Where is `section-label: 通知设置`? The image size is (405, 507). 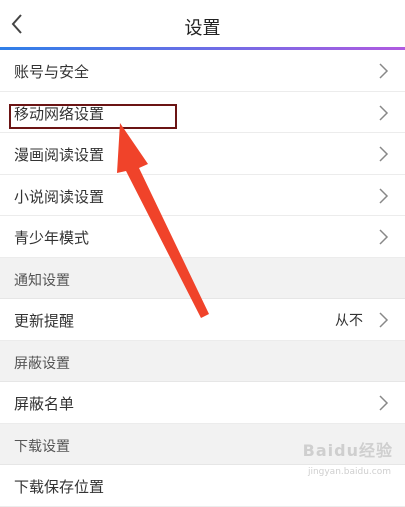 section-label: 通知设置 is located at coordinates (42, 280).